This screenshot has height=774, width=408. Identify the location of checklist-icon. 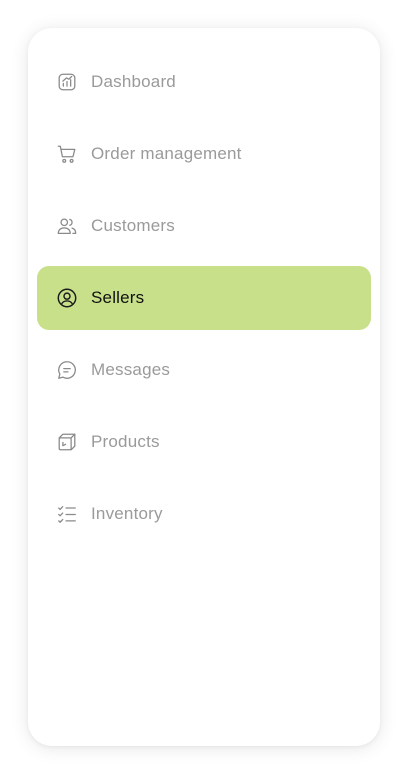
(67, 514).